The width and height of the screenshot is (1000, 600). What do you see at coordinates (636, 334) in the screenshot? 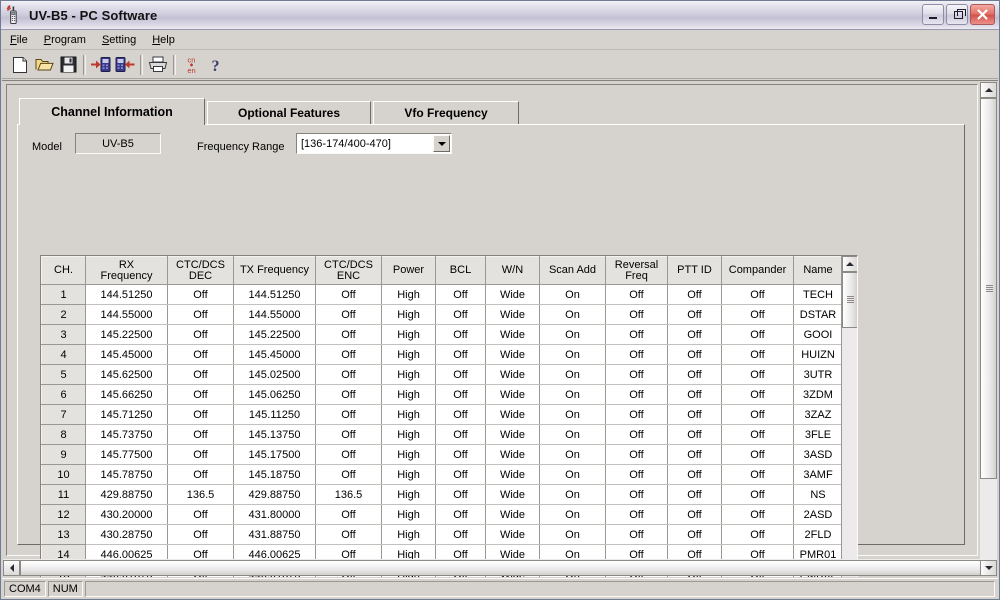
I see `cell-2-9: Off` at bounding box center [636, 334].